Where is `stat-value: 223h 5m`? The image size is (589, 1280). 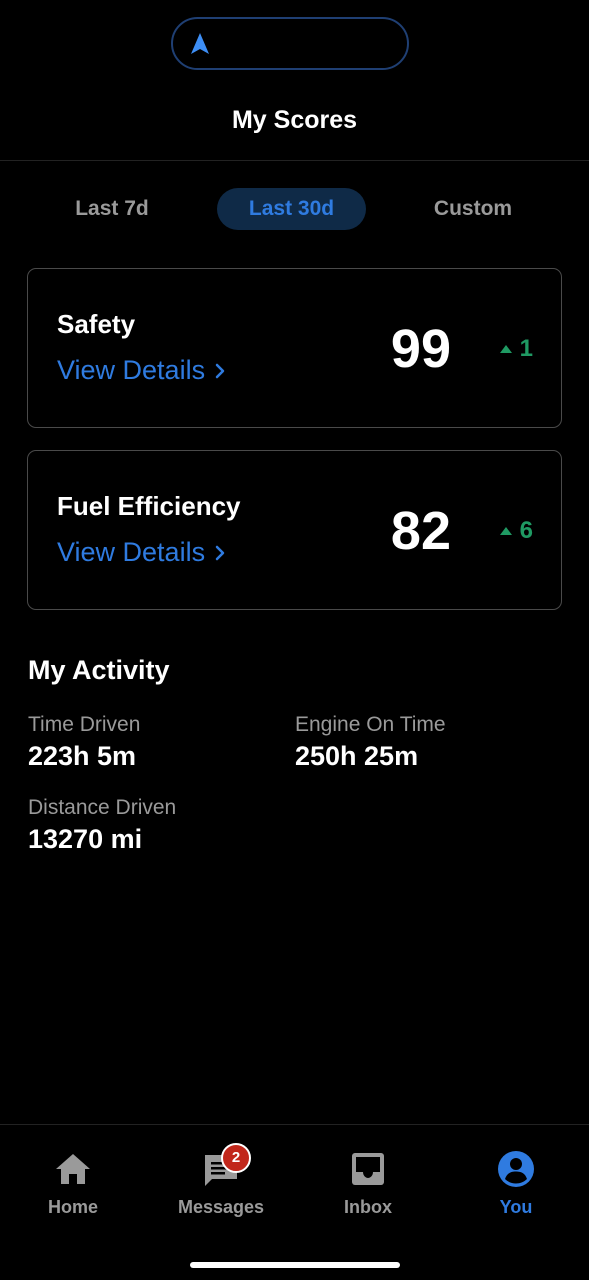 stat-value: 223h 5m is located at coordinates (82, 756).